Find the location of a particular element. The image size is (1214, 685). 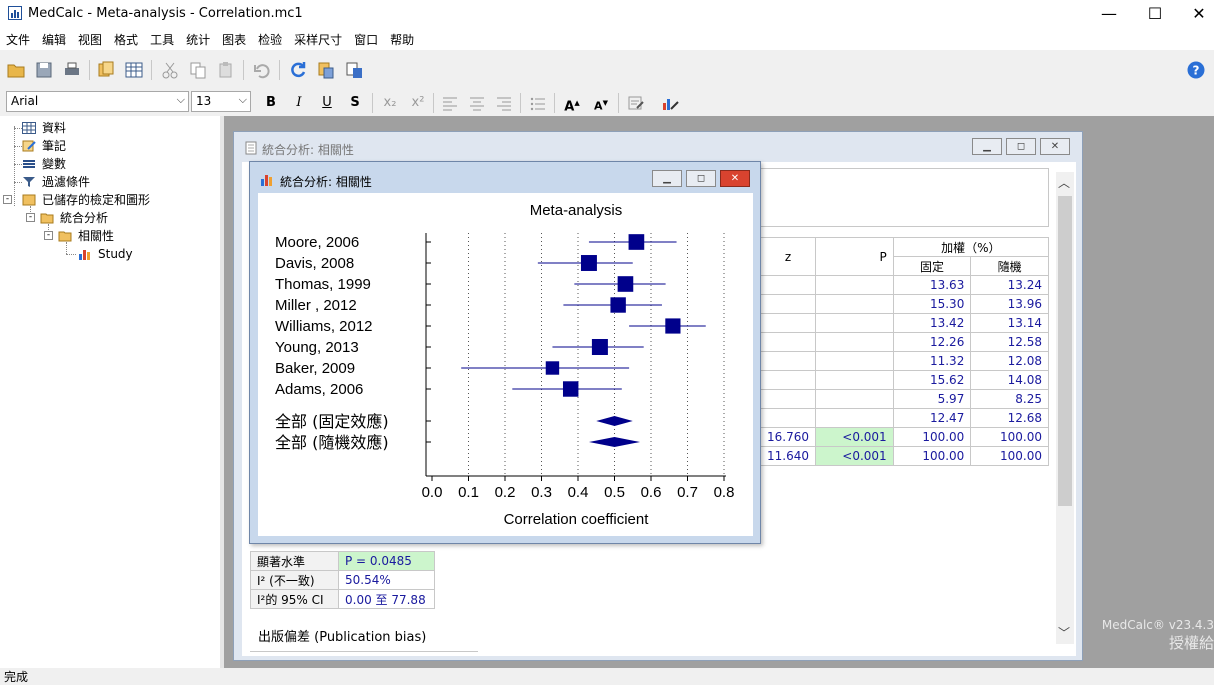

italic-button: I is located at coordinates (299, 103).